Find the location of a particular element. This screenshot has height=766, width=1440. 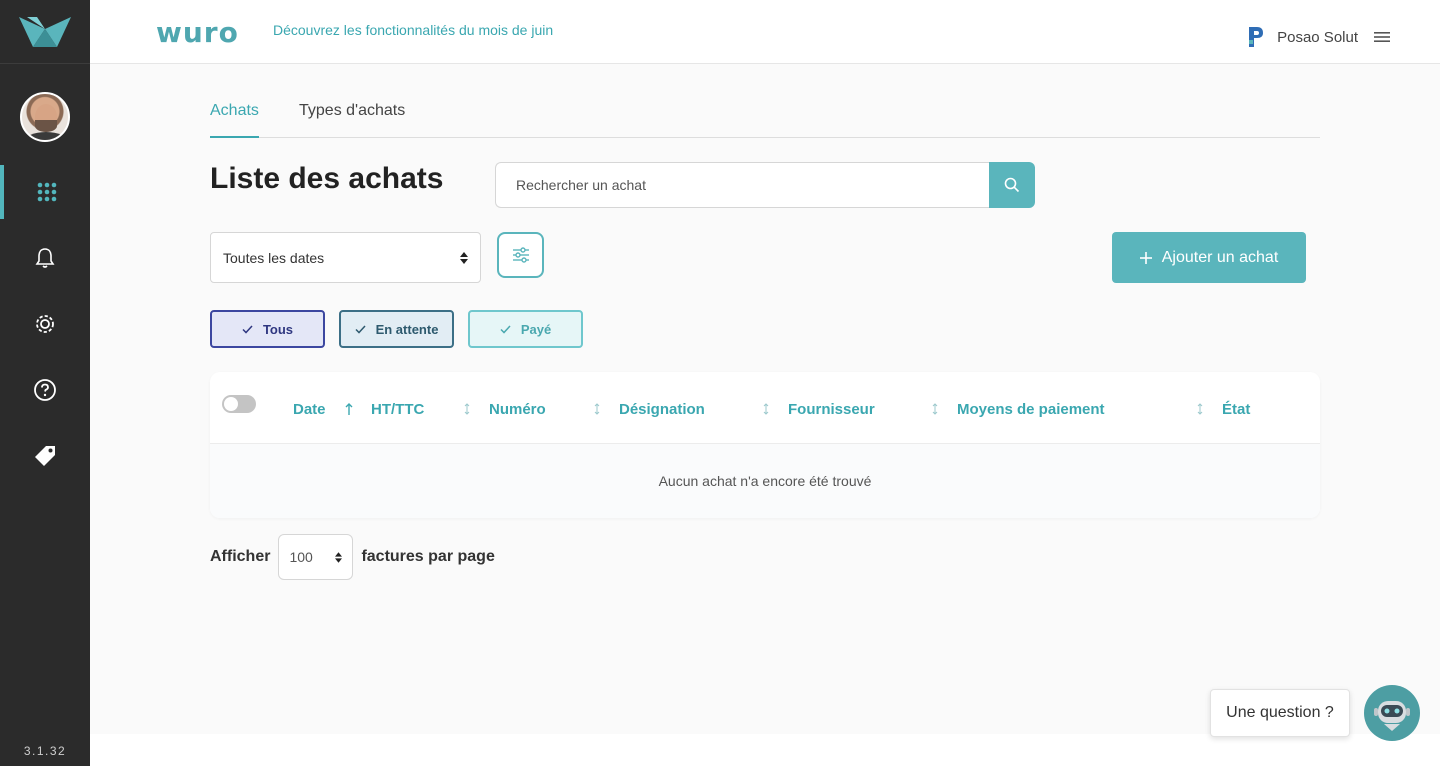

search-bar is located at coordinates (765, 185).